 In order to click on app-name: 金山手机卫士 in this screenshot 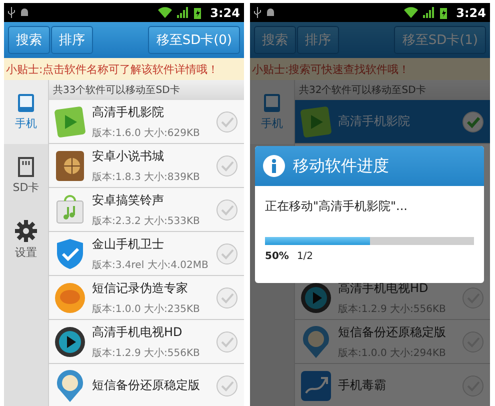, I will do `click(154, 244)`.